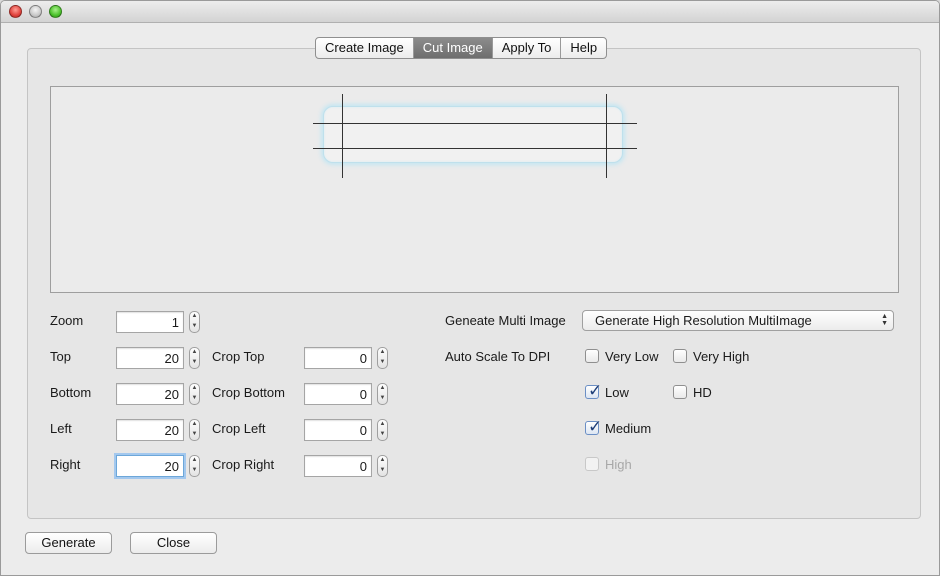  Describe the element at coordinates (71, 392) in the screenshot. I see `bottom-label: Bottom` at that location.